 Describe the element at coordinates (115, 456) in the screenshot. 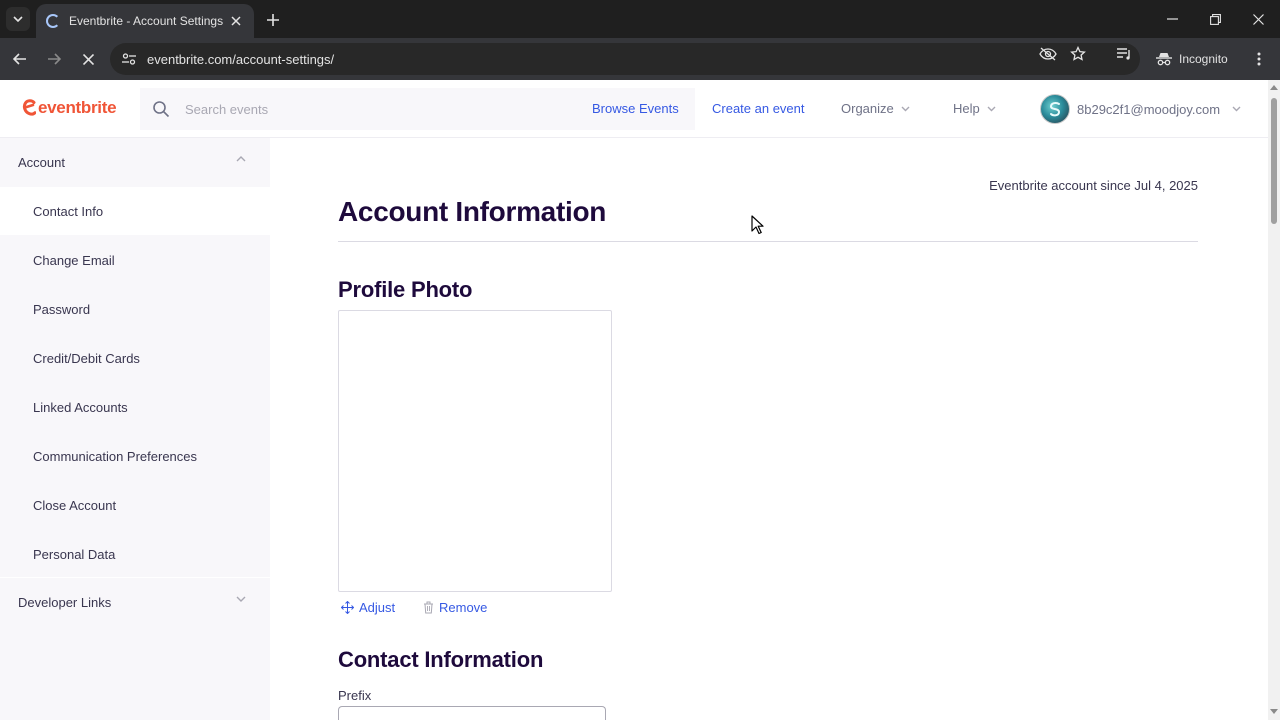

I see `sidebar-item-label: Communication Preferences` at that location.